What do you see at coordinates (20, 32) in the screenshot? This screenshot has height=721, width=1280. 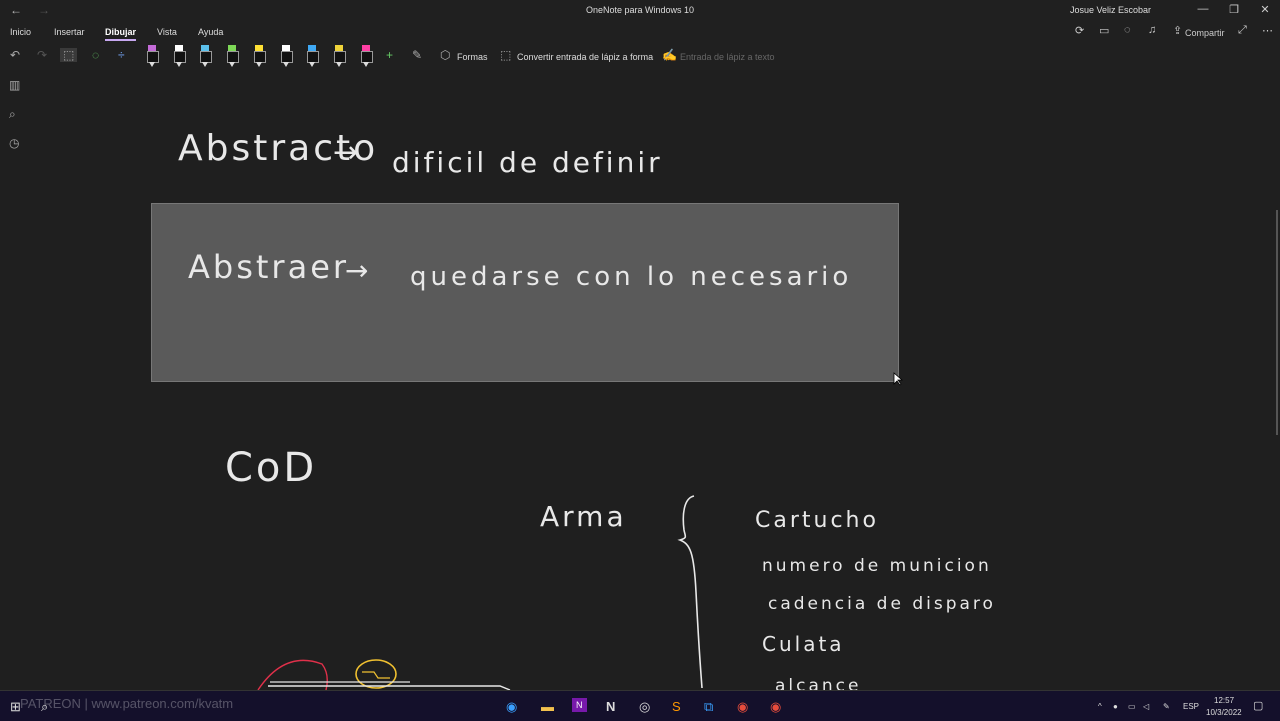 I see `tab-inicio: Inicio` at bounding box center [20, 32].